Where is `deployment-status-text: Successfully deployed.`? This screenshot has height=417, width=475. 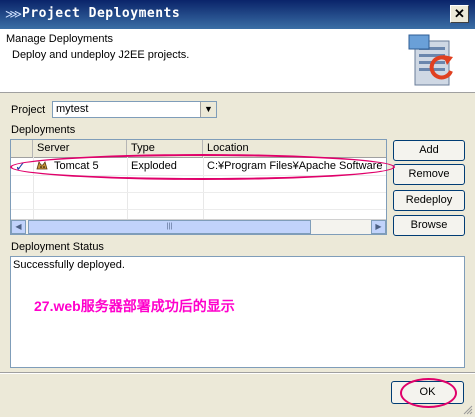 deployment-status-text: Successfully deployed. is located at coordinates (69, 265).